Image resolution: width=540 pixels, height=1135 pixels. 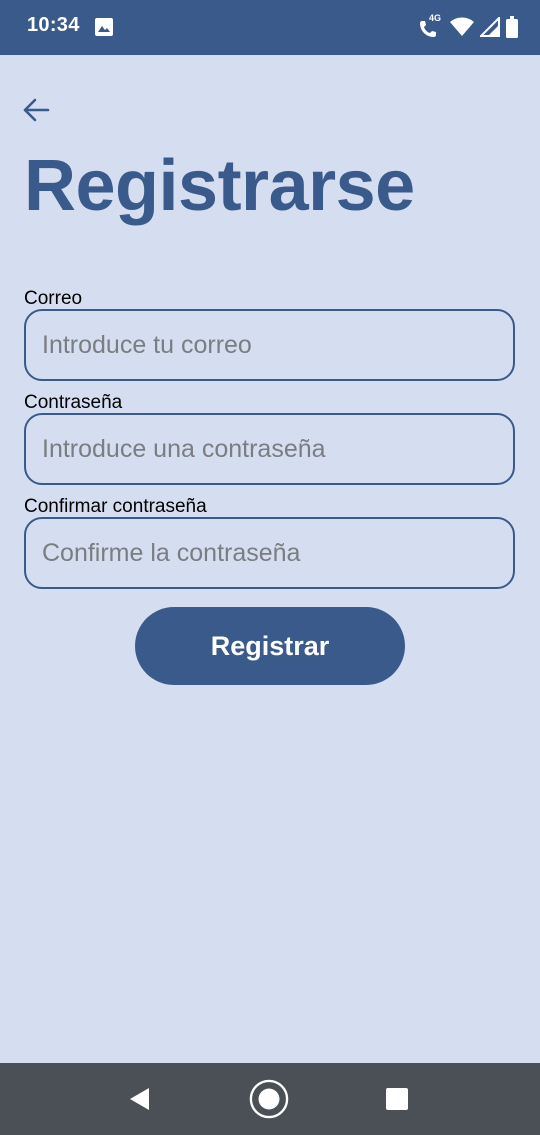 What do you see at coordinates (462, 27) in the screenshot?
I see `wifi-icon` at bounding box center [462, 27].